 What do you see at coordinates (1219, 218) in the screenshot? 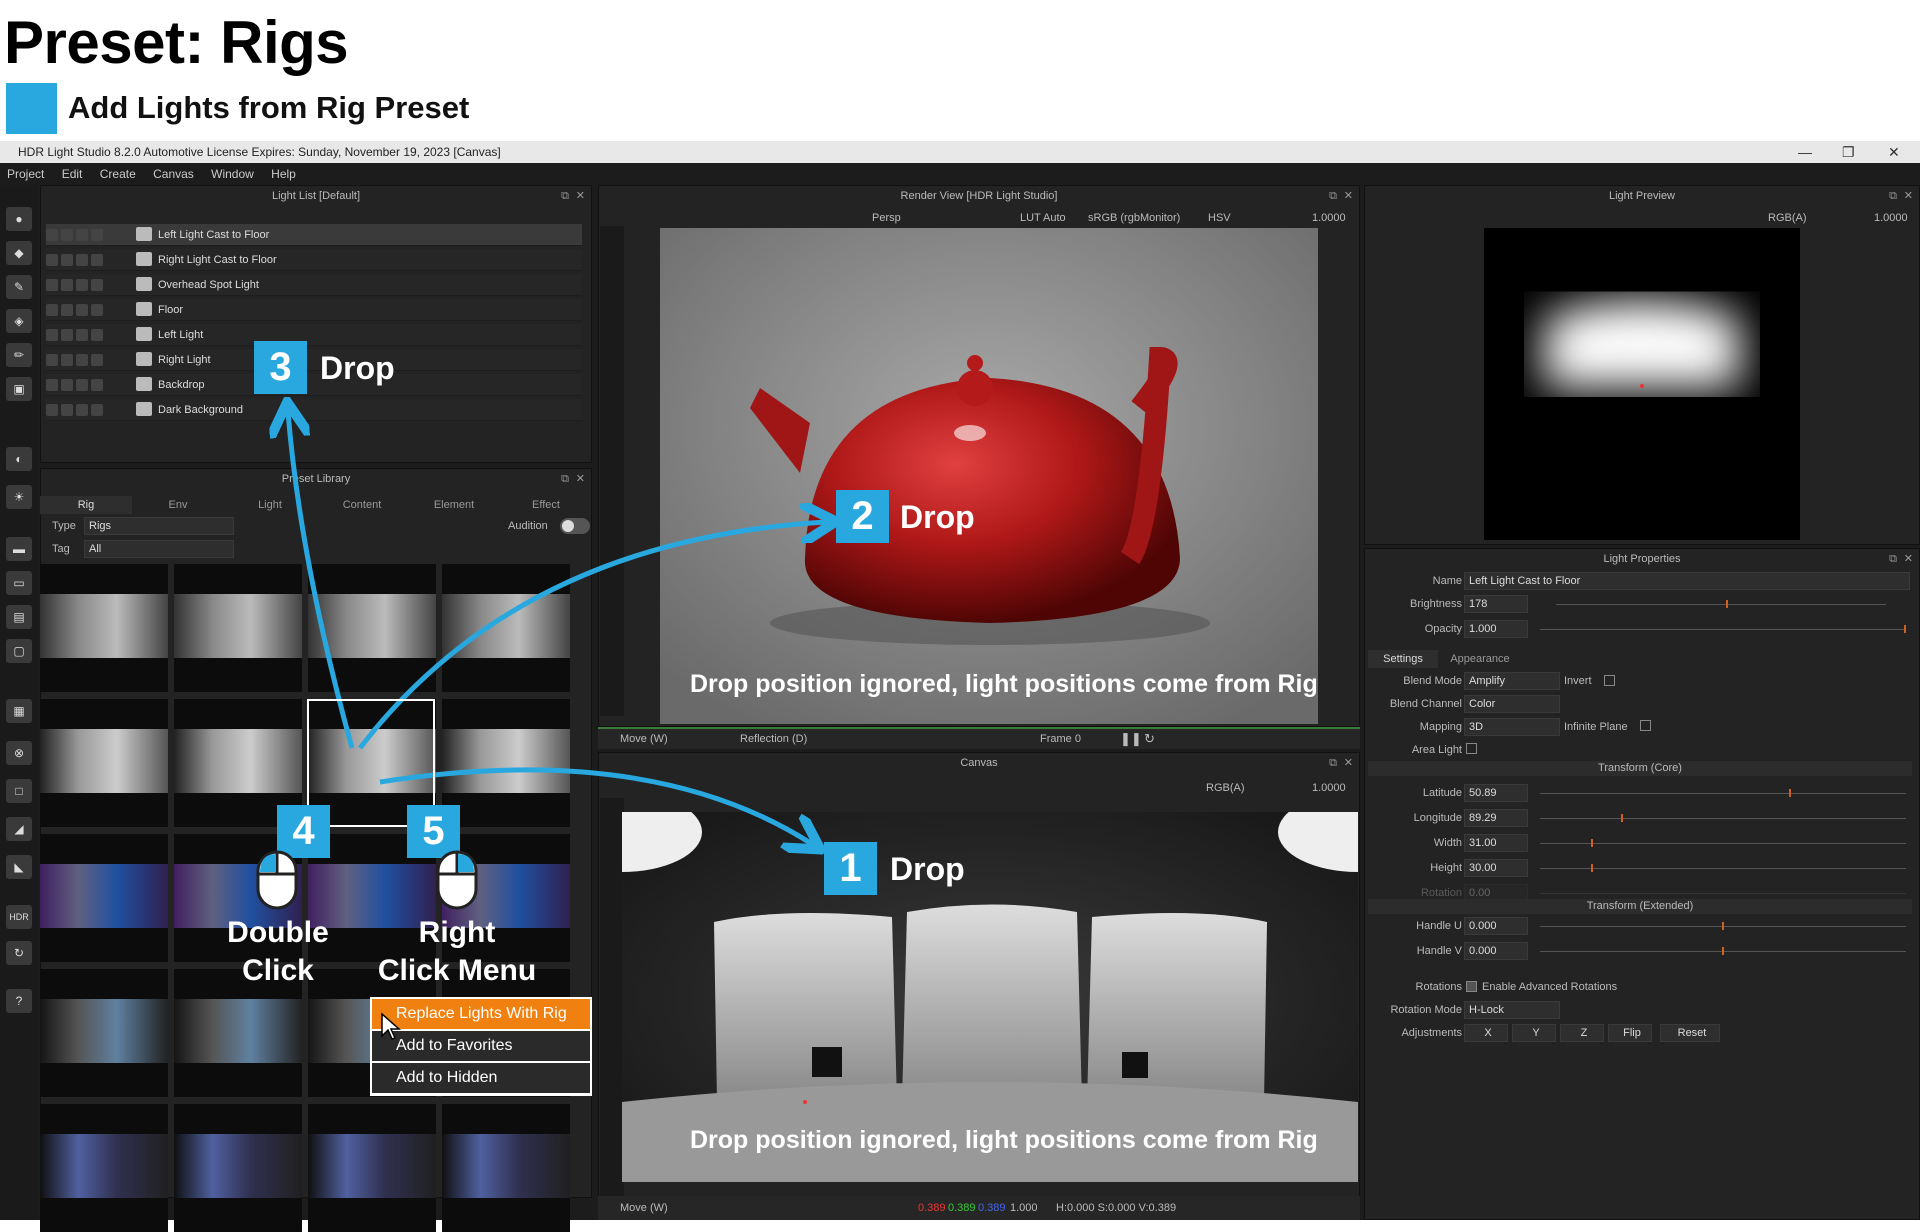
I see `mode-select: HSV` at bounding box center [1219, 218].